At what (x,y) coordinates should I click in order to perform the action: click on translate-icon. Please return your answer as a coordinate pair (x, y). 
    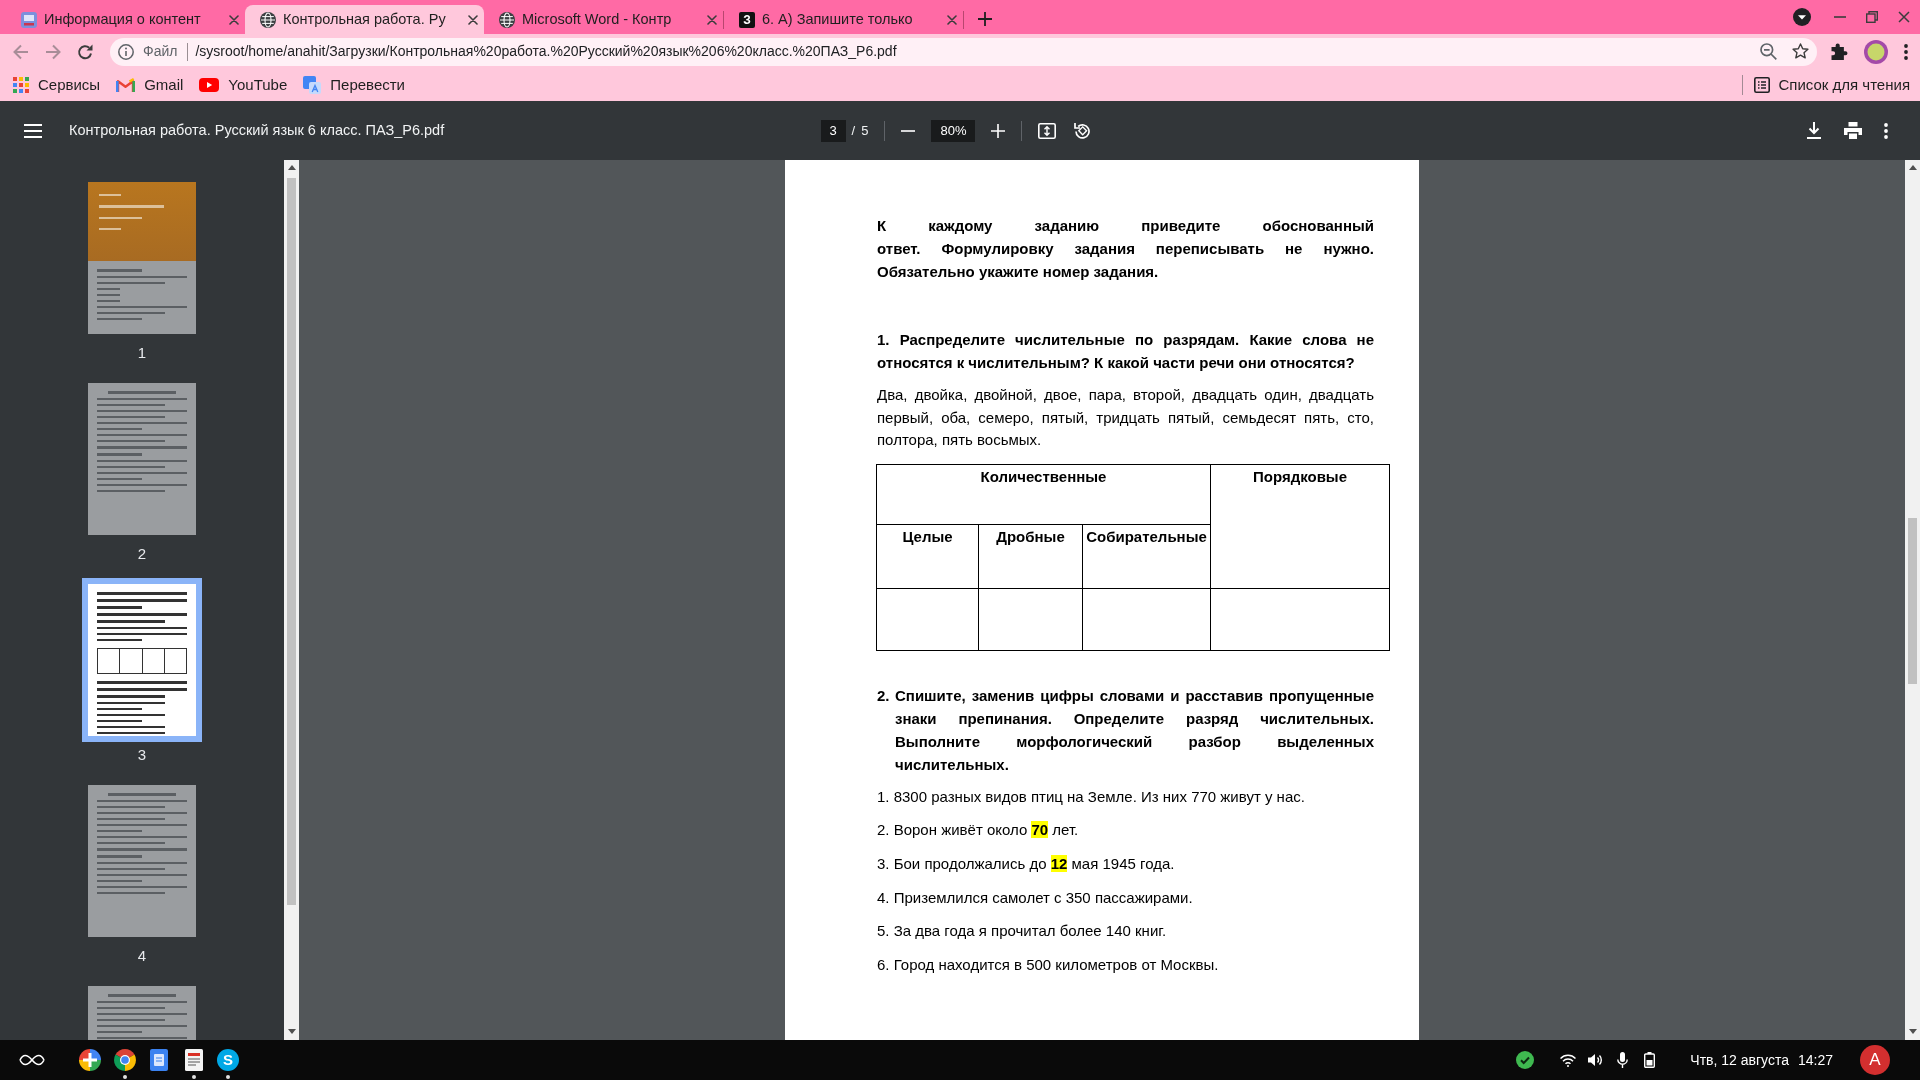
    Looking at the image, I should click on (312, 85).